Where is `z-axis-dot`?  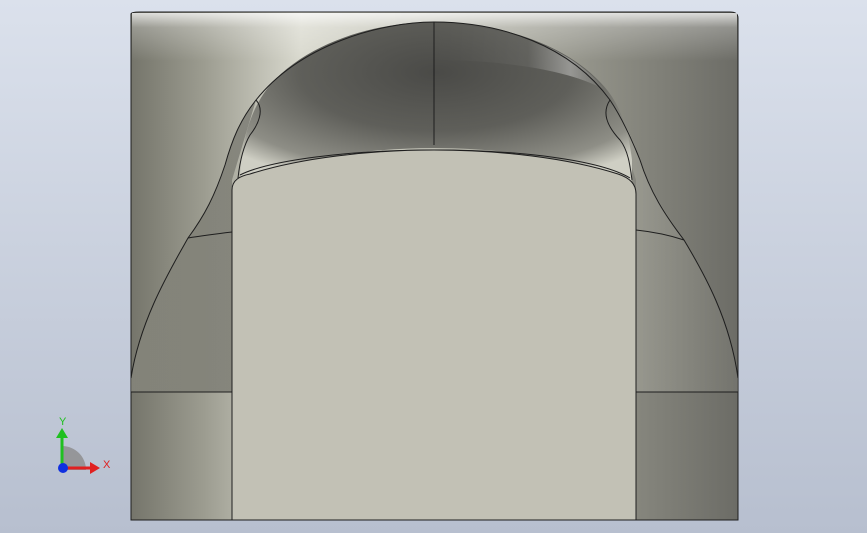
z-axis-dot is located at coordinates (63, 468).